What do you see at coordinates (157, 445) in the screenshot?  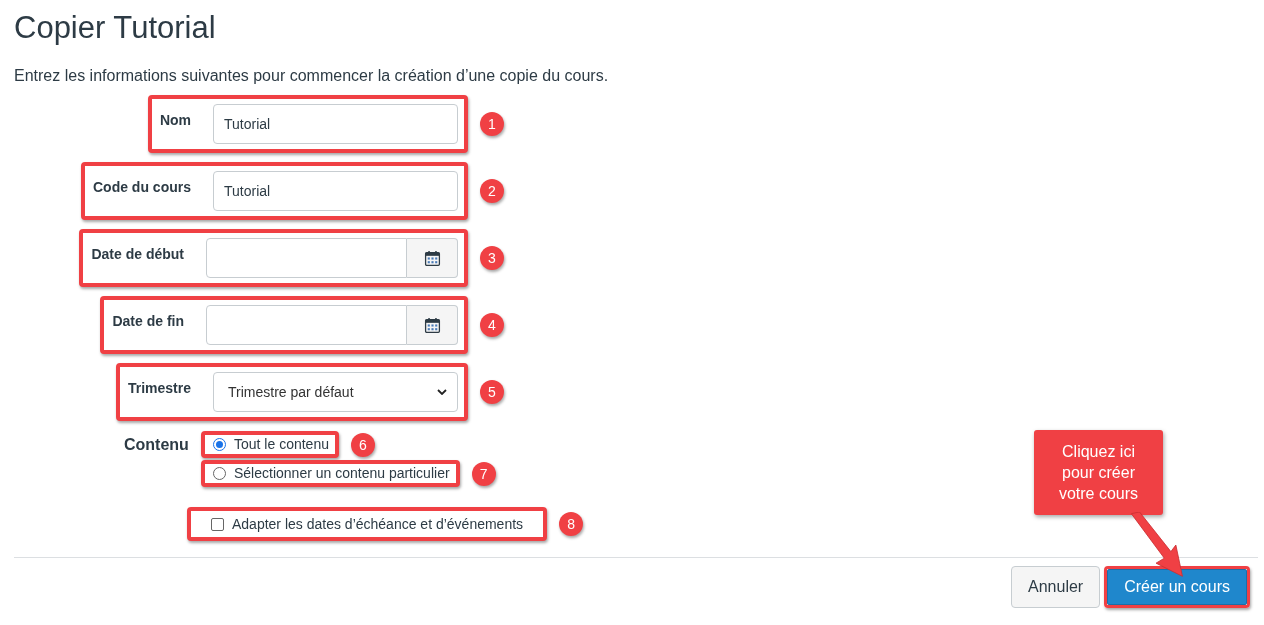 I see `content-label: Contenu` at bounding box center [157, 445].